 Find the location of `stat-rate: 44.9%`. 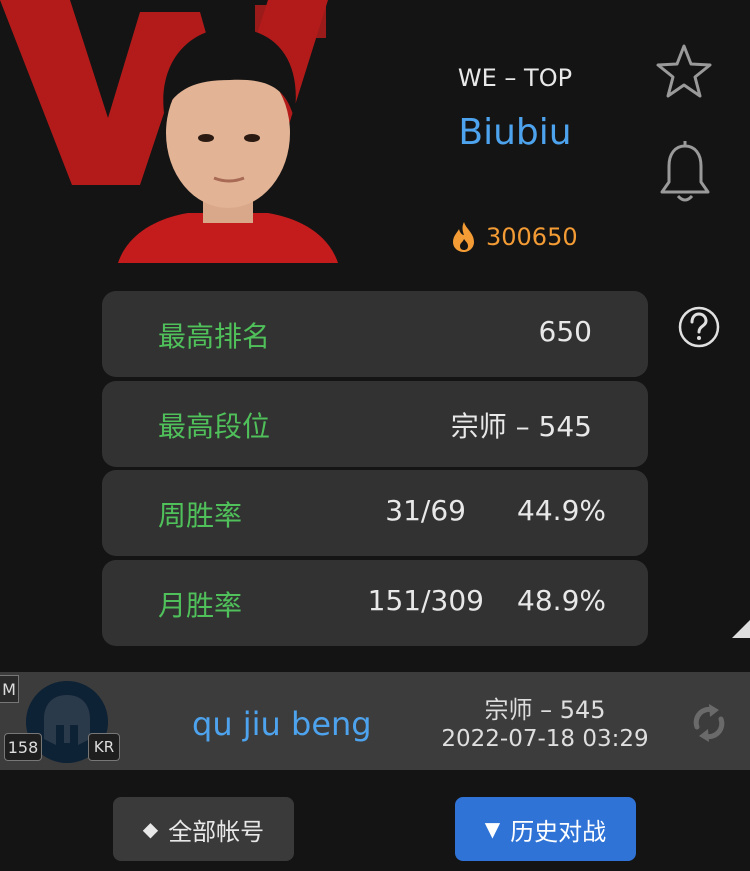

stat-rate: 44.9% is located at coordinates (561, 510).